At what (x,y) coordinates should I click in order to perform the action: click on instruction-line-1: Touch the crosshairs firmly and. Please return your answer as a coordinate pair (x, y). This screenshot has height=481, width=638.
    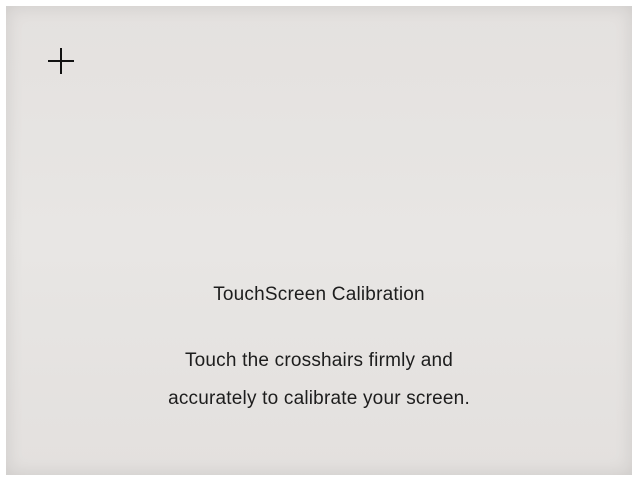
    Looking at the image, I should click on (319, 360).